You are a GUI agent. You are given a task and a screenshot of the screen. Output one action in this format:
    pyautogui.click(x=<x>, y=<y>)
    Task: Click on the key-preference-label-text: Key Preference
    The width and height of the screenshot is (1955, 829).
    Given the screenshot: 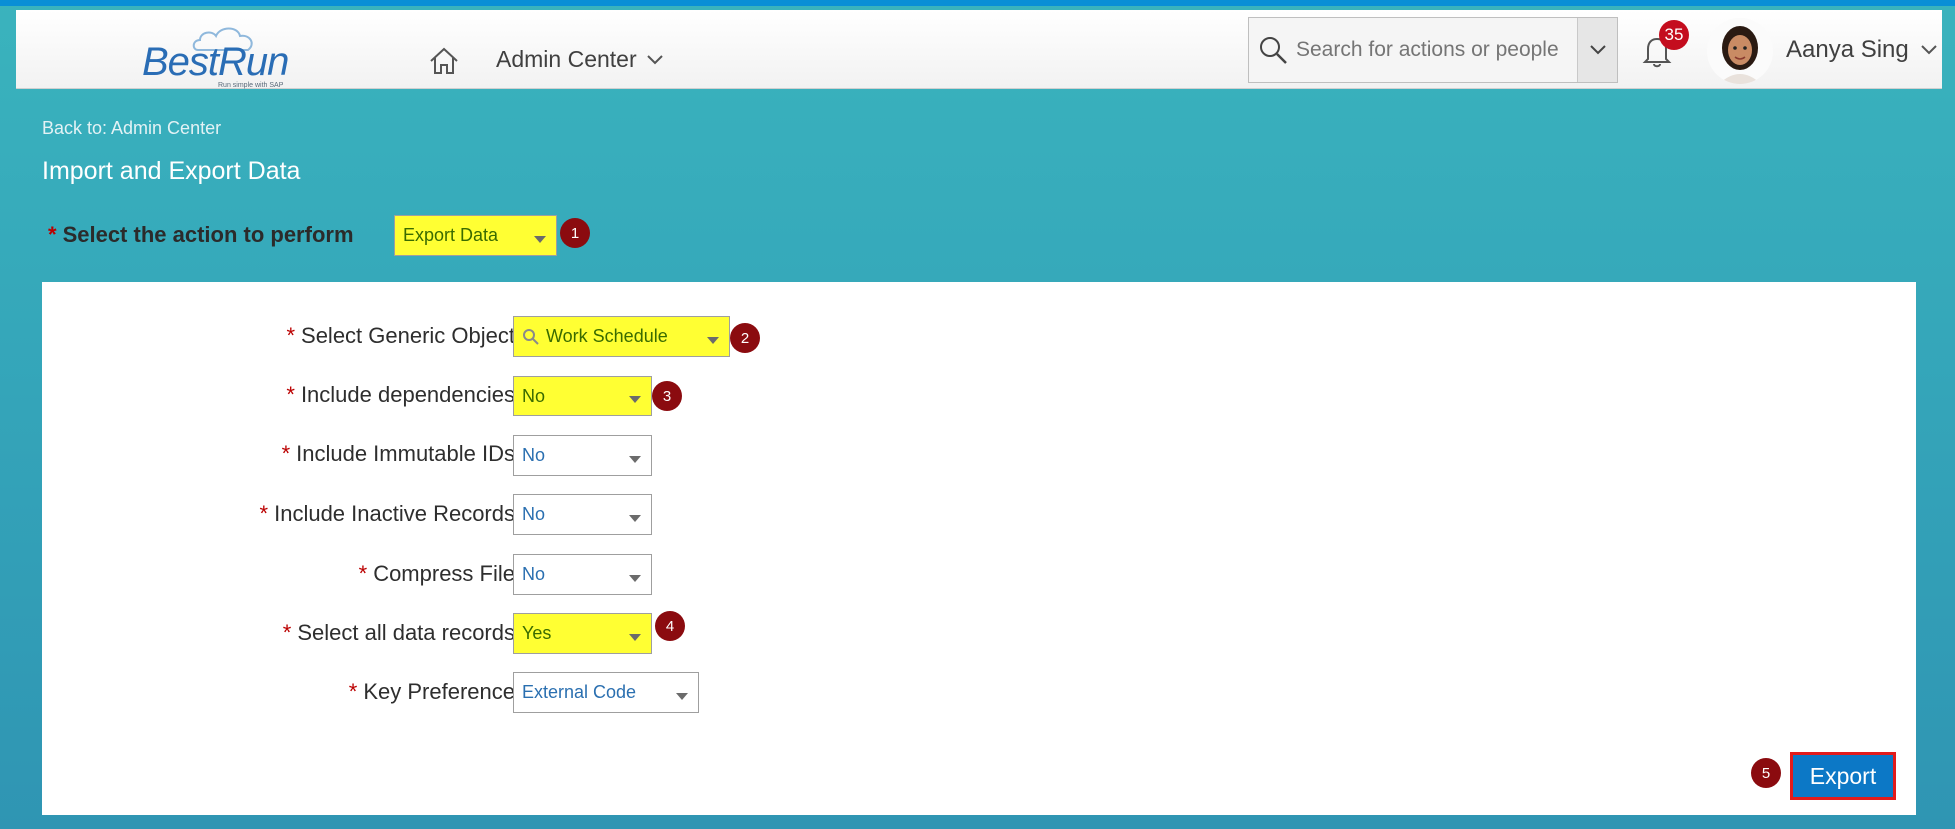 What is the action you would take?
    pyautogui.click(x=439, y=691)
    